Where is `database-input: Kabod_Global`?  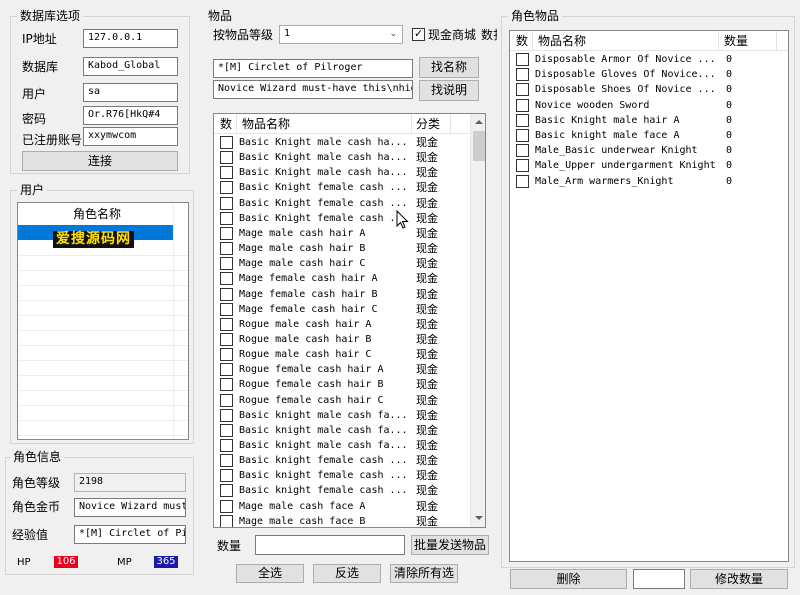 database-input: Kabod_Global is located at coordinates (130, 66).